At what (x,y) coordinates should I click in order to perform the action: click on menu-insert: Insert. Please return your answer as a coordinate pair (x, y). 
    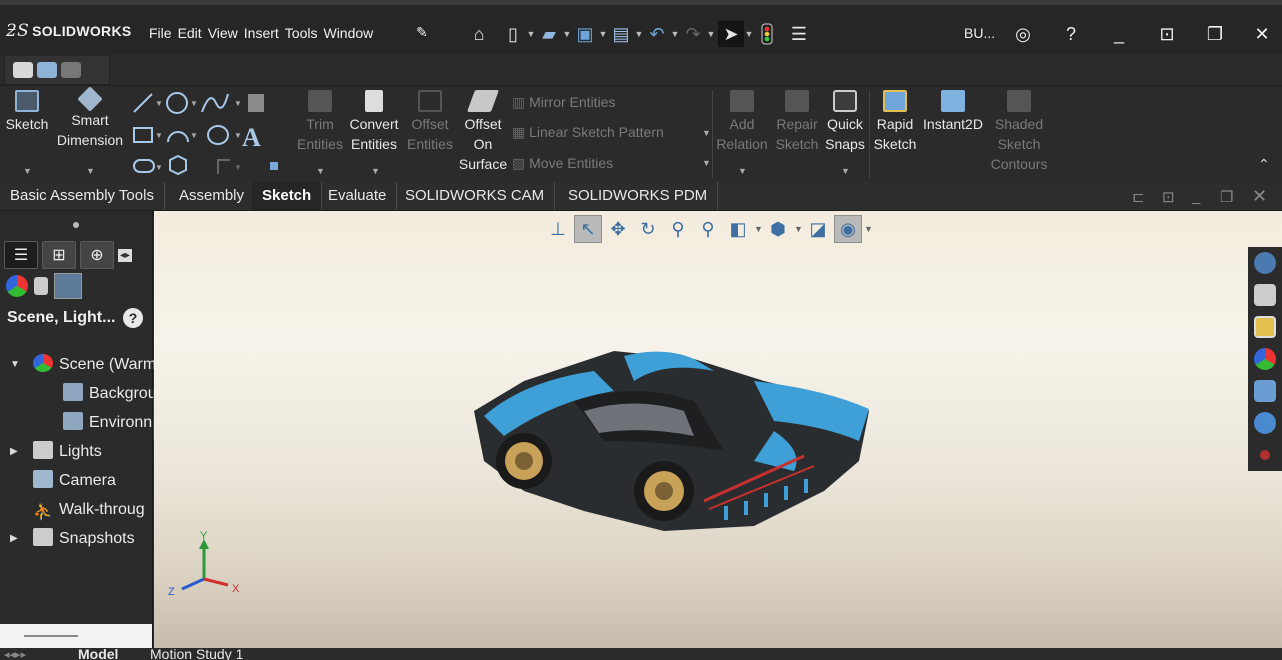
    Looking at the image, I should click on (261, 33).